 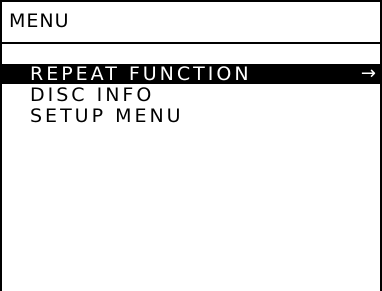 What do you see at coordinates (107, 116) in the screenshot?
I see `menu-item-label: SETUP MENU` at bounding box center [107, 116].